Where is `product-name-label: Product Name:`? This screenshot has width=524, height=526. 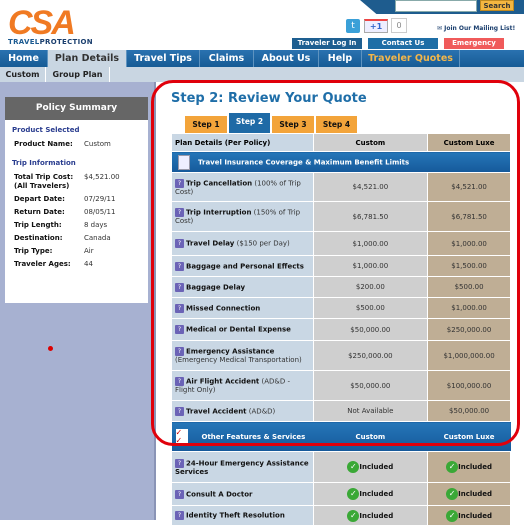
product-name-label: Product Name: is located at coordinates (43, 144).